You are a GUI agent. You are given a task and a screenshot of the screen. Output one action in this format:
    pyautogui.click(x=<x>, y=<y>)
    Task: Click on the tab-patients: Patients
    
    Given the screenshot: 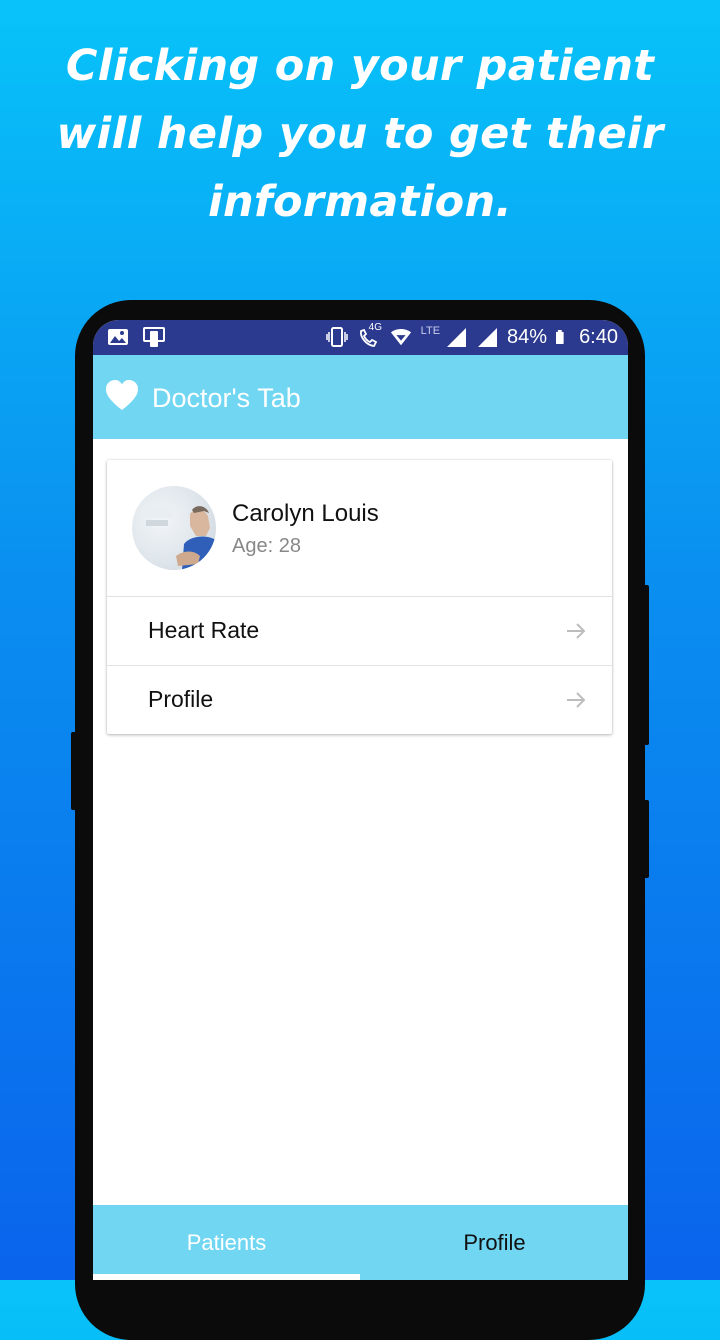 What is the action you would take?
    pyautogui.click(x=226, y=1242)
    